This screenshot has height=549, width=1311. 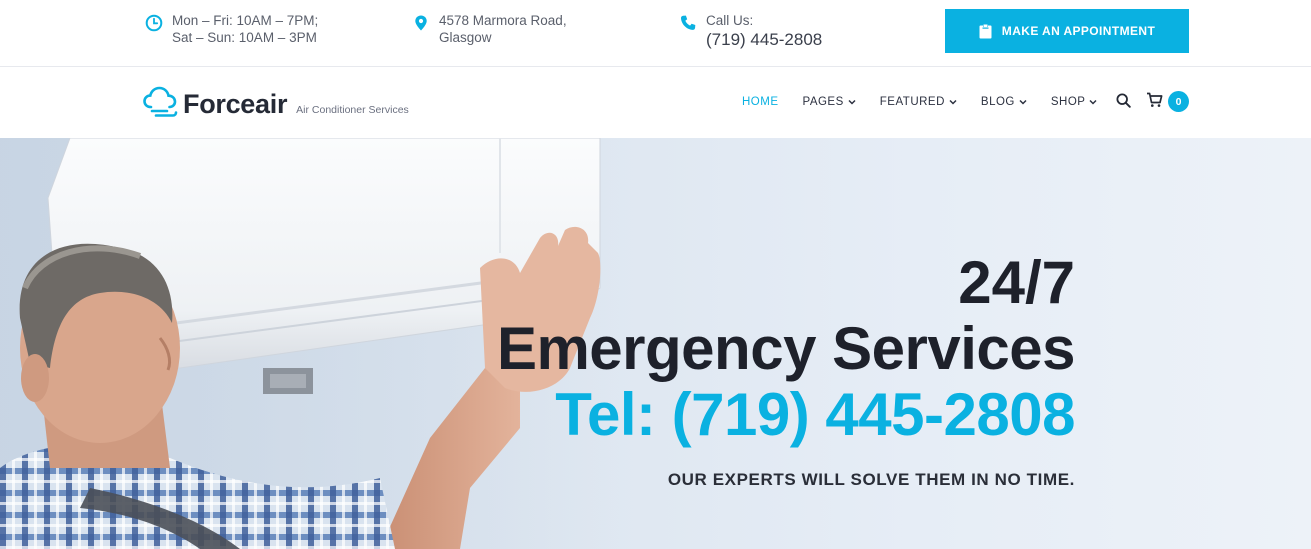 I want to click on cart-icon, so click(x=1154, y=100).